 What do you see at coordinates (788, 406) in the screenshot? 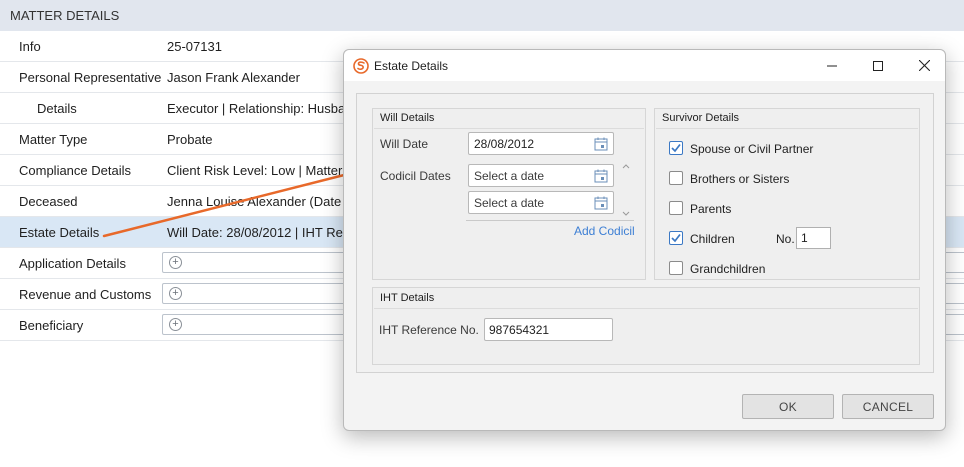
I see `ok-button: OK` at bounding box center [788, 406].